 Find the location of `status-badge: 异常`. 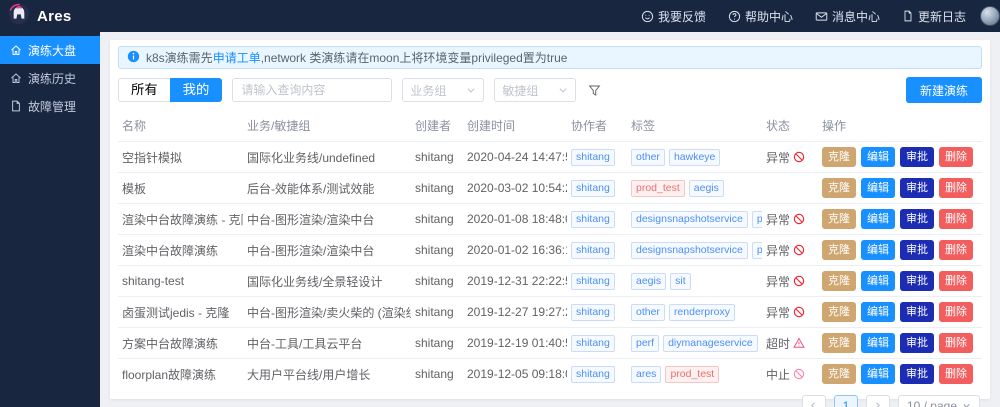

status-badge: 异常 is located at coordinates (790, 281).